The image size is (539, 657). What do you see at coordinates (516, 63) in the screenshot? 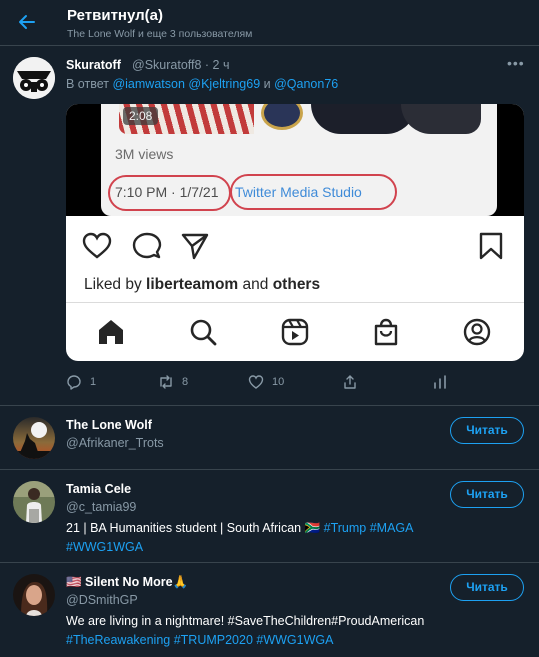
I see `more-options-icon: •••` at bounding box center [516, 63].